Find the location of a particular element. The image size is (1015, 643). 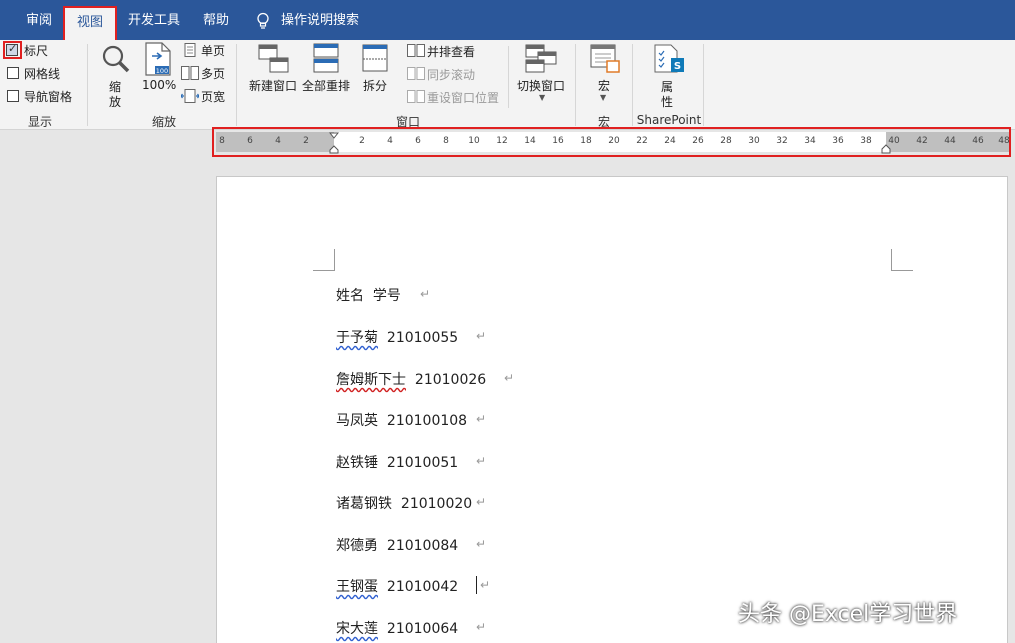

watermark: 头条 @Excel学习世界 is located at coordinates (848, 614).